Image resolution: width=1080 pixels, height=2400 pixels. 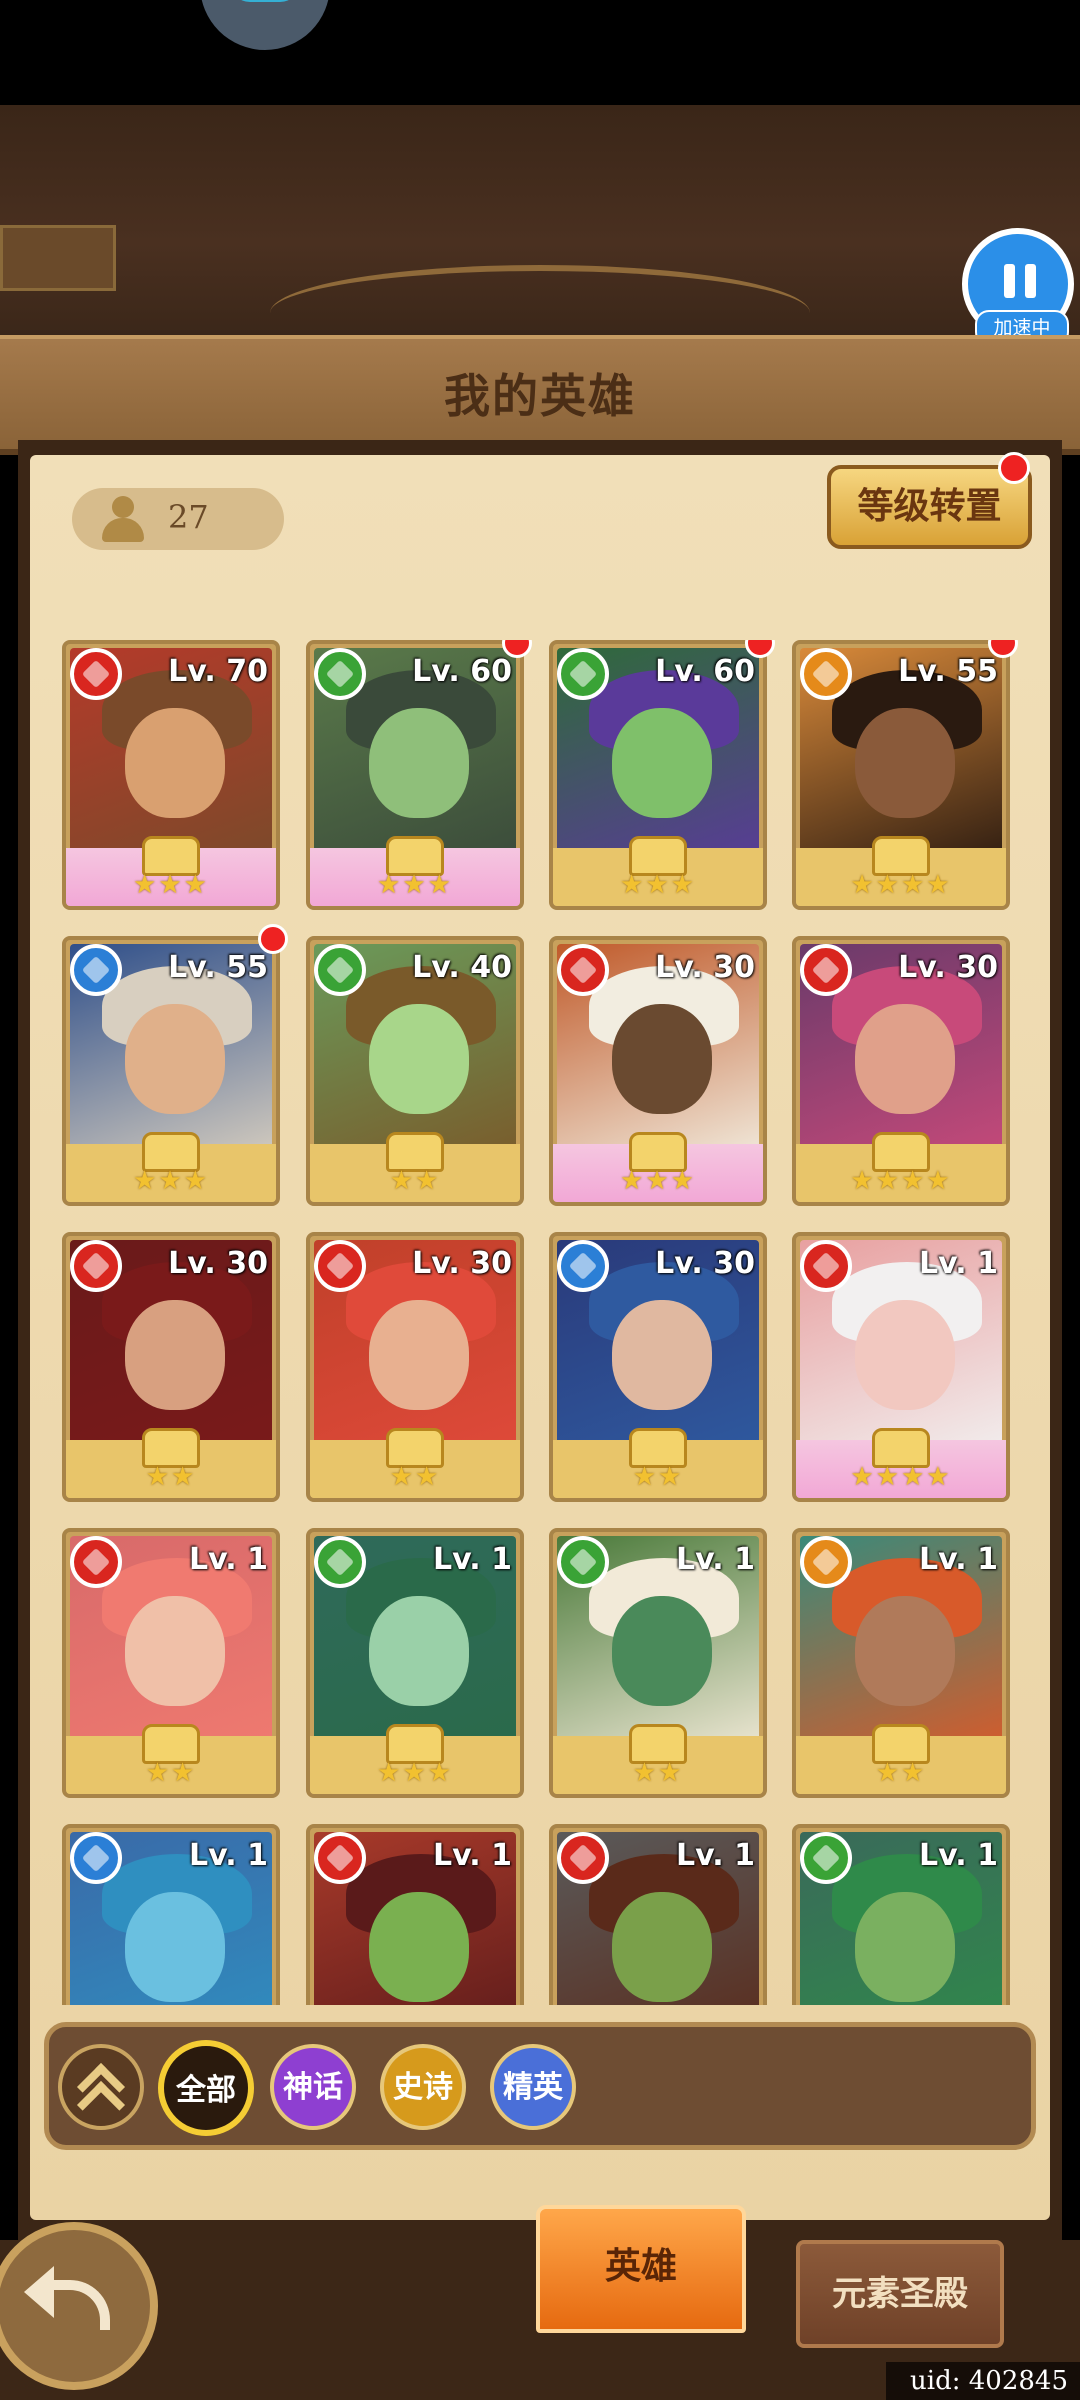 What do you see at coordinates (206, 2088) in the screenshot?
I see `filter-all-button: 全部` at bounding box center [206, 2088].